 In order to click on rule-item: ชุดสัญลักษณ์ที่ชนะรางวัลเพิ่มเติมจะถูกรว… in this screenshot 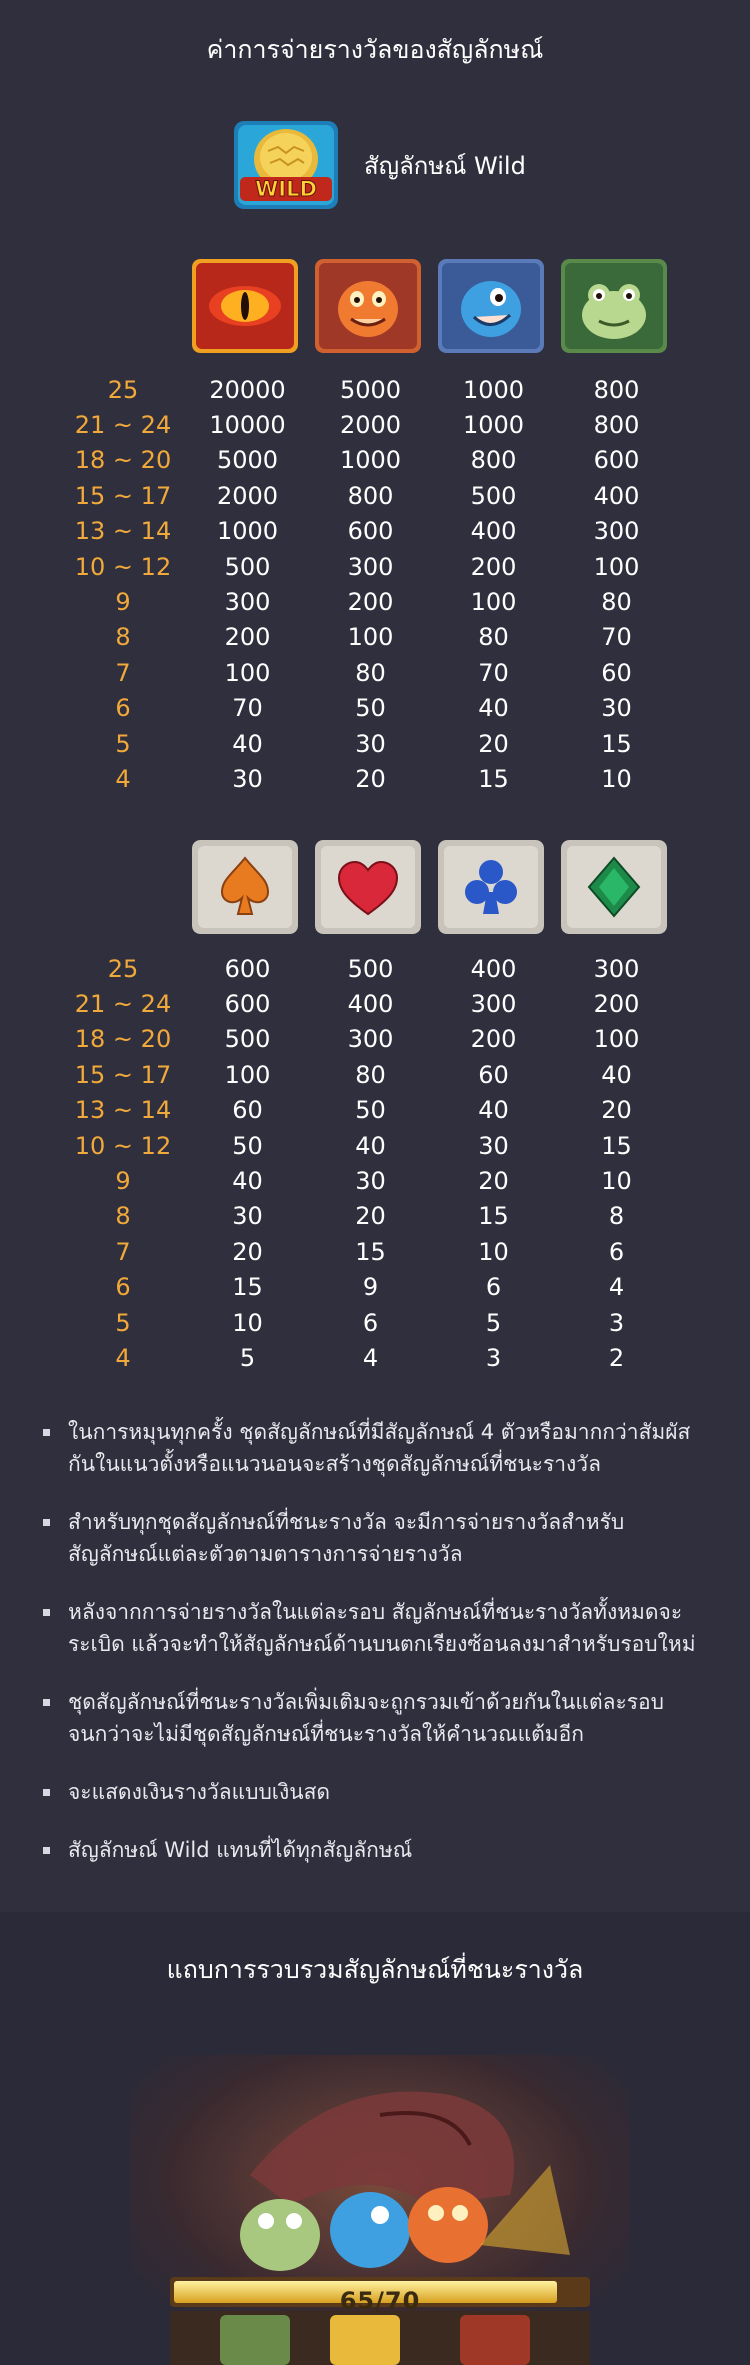, I will do `click(375, 1718)`.